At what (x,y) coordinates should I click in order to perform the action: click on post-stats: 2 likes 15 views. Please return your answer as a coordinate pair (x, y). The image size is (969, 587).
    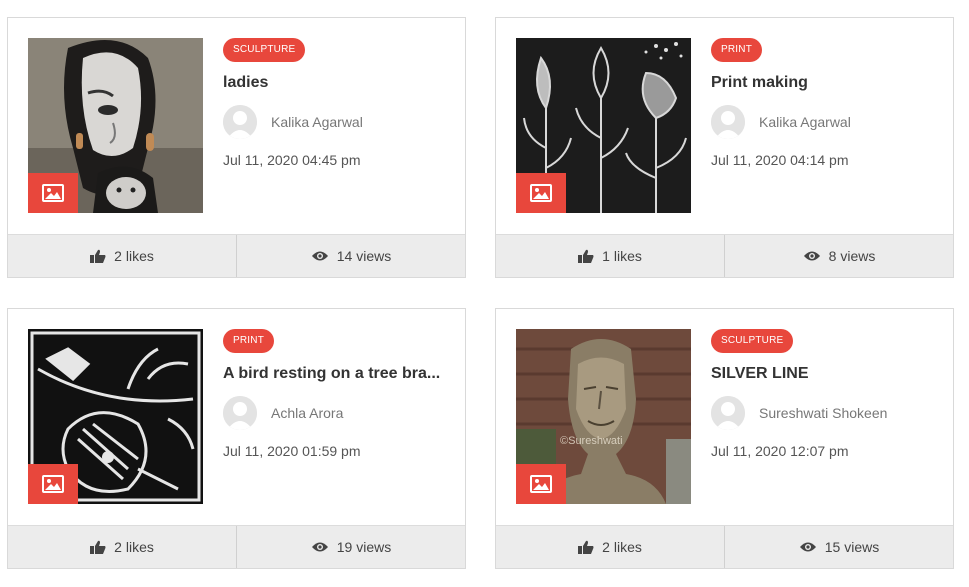
    Looking at the image, I should click on (724, 546).